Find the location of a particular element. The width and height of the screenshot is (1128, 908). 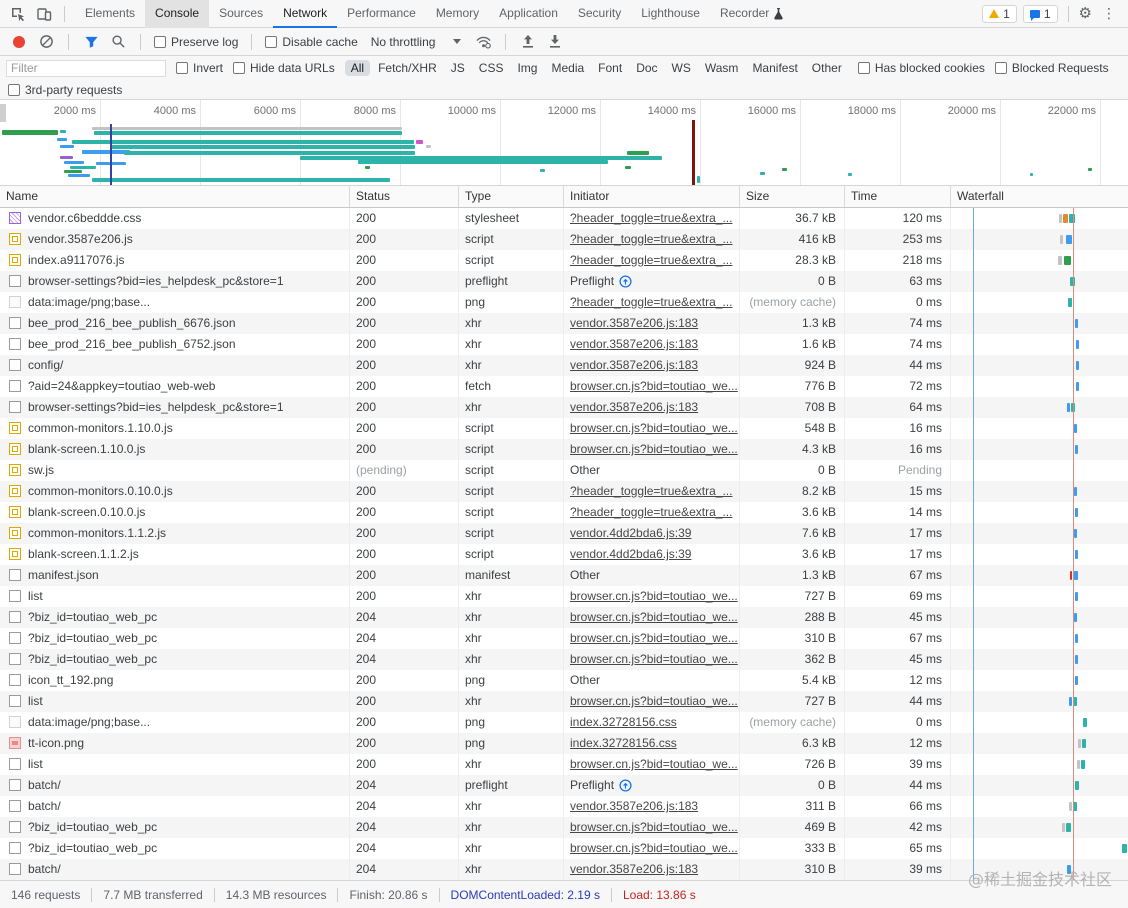

filter-type-manifest: Manifest is located at coordinates (774, 68).